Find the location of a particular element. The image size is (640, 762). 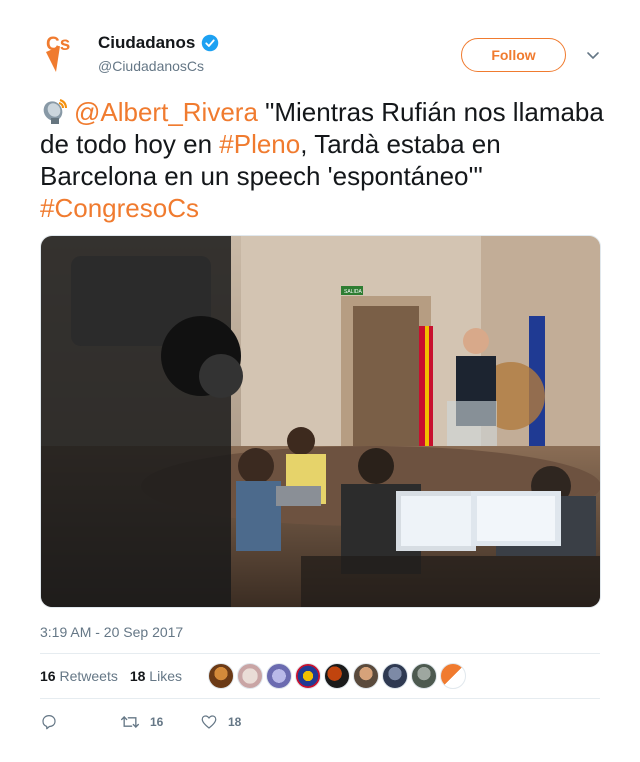

tweet-stats: 16 Retweets 18 Likes is located at coordinates (320, 676).